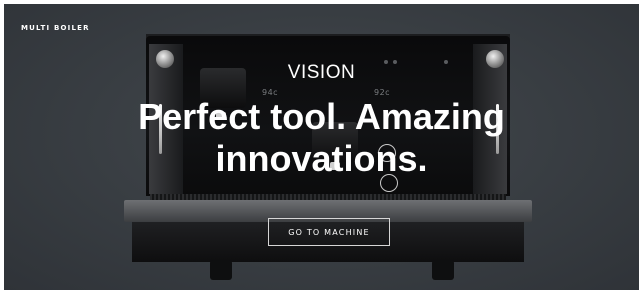 The width and height of the screenshot is (643, 294). What do you see at coordinates (221, 270) in the screenshot?
I see `machine-foot-left` at bounding box center [221, 270].